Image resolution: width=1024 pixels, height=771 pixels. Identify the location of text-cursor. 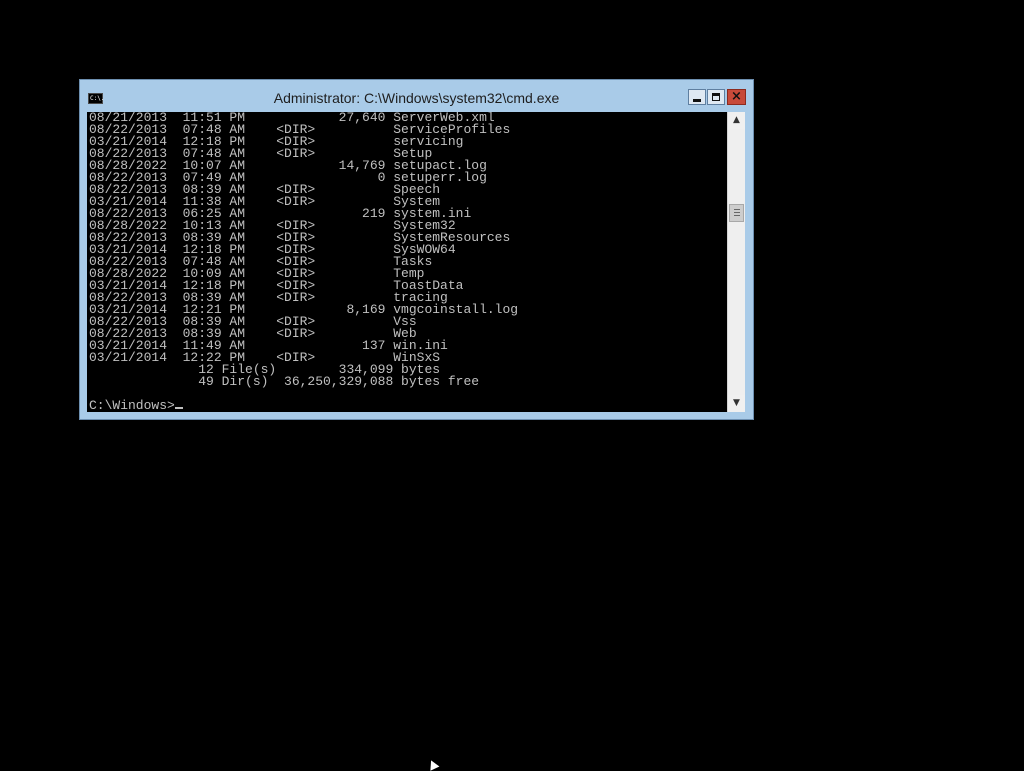
(178, 408).